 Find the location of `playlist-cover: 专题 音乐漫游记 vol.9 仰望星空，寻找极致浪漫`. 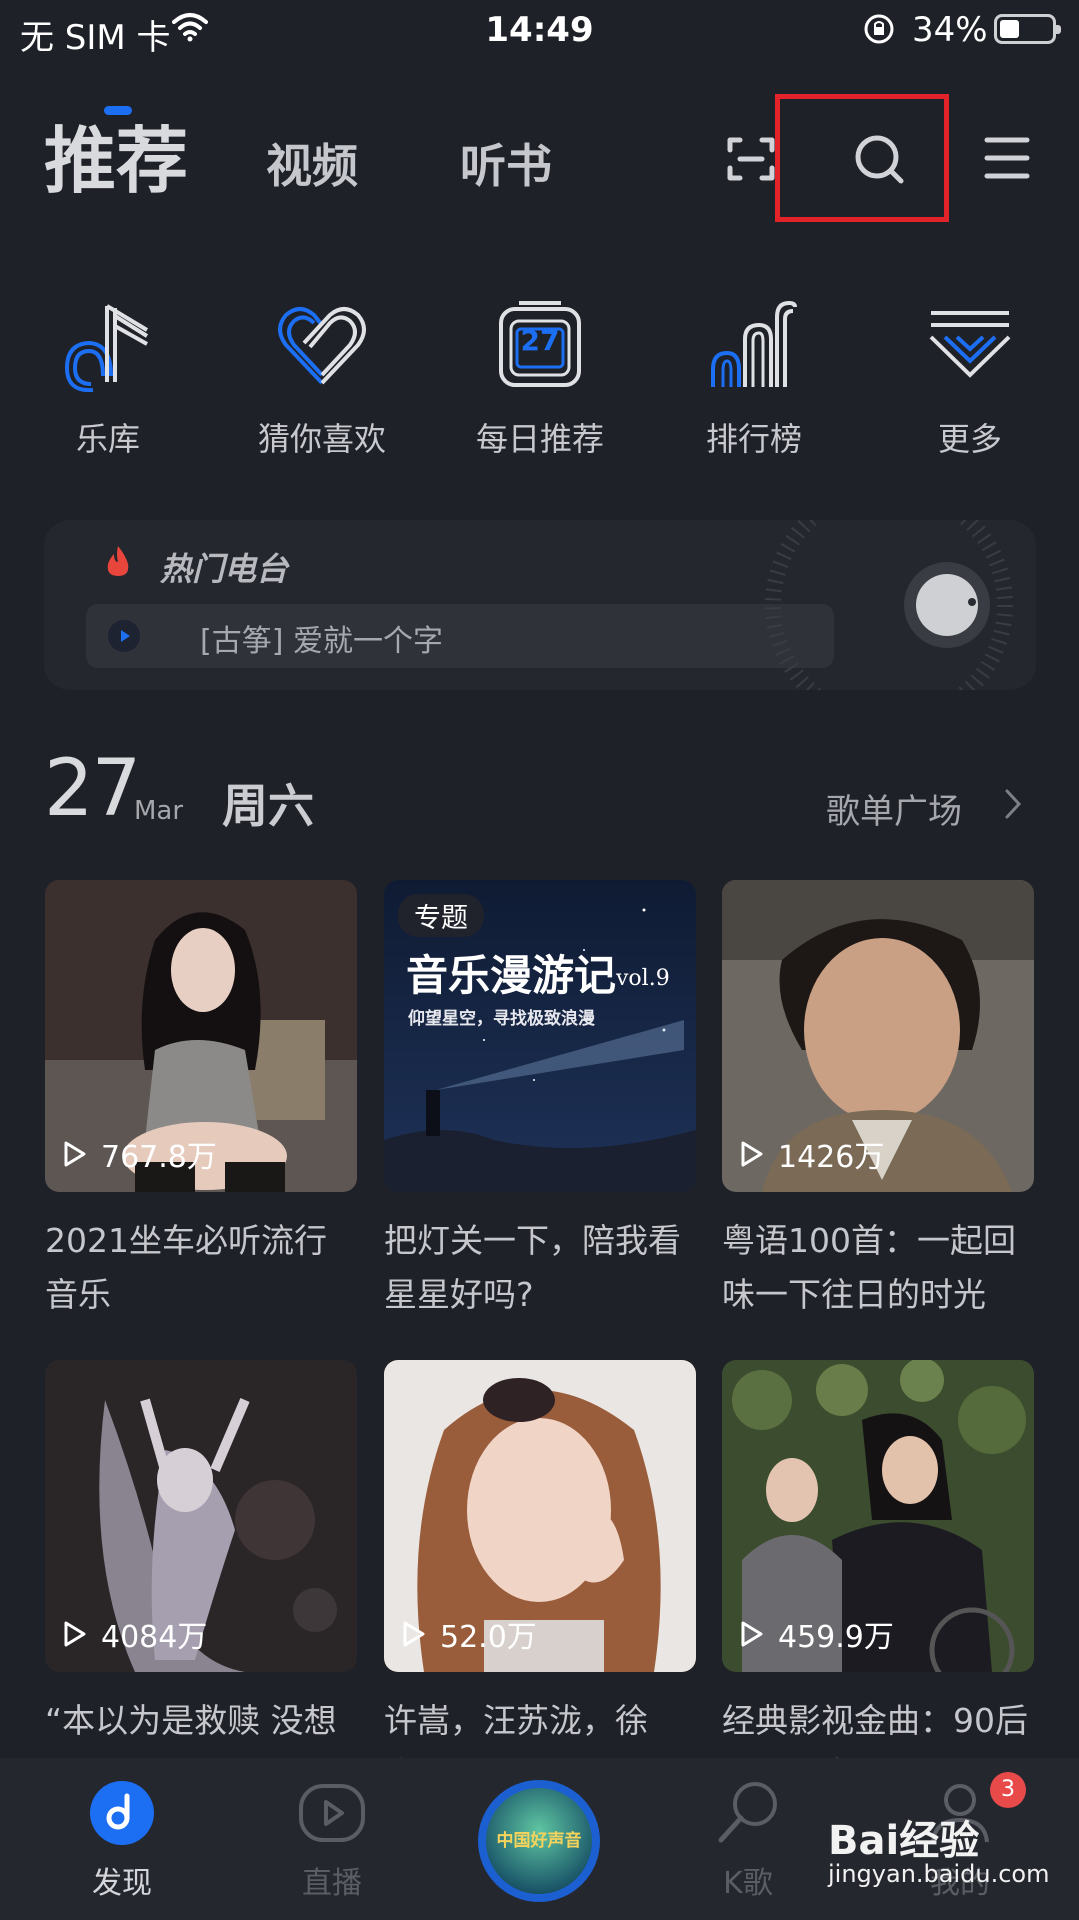

playlist-cover: 专题 音乐漫游记 vol.9 仰望星空，寻找极致浪漫 is located at coordinates (540, 1036).